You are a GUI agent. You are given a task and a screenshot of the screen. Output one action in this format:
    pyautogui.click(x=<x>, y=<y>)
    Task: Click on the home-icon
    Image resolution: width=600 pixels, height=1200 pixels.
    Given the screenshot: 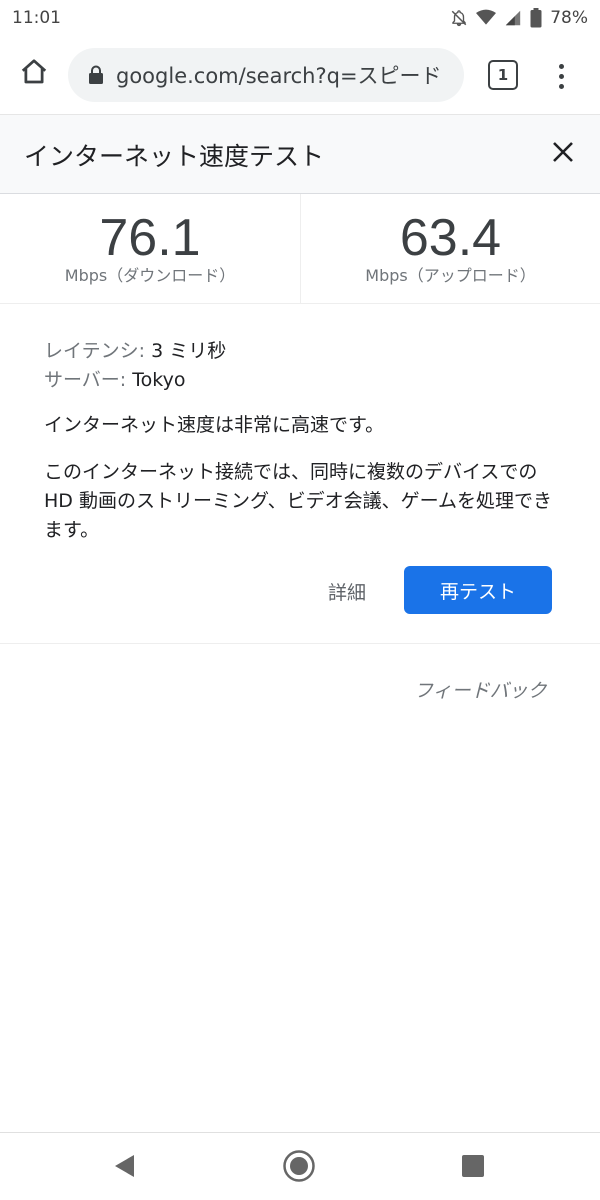 What is the action you would take?
    pyautogui.click(x=34, y=74)
    